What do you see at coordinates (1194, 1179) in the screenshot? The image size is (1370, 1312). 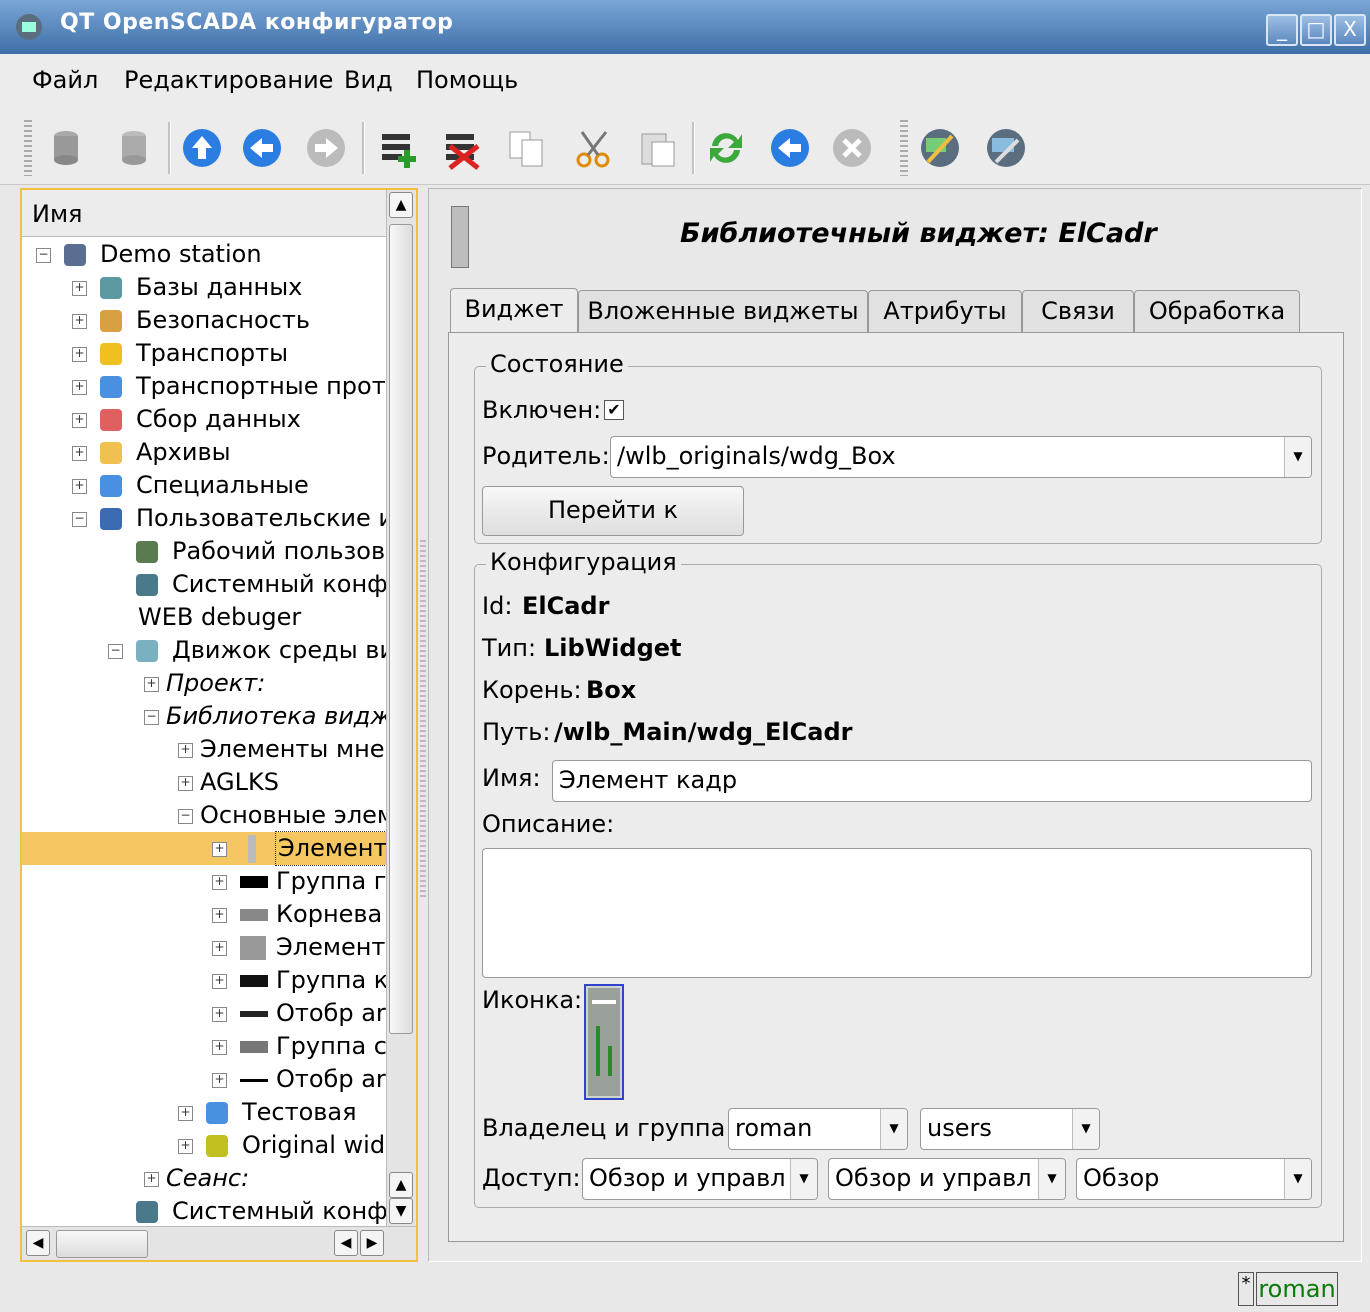 I see `access-other-combobox: Обзор ▼` at bounding box center [1194, 1179].